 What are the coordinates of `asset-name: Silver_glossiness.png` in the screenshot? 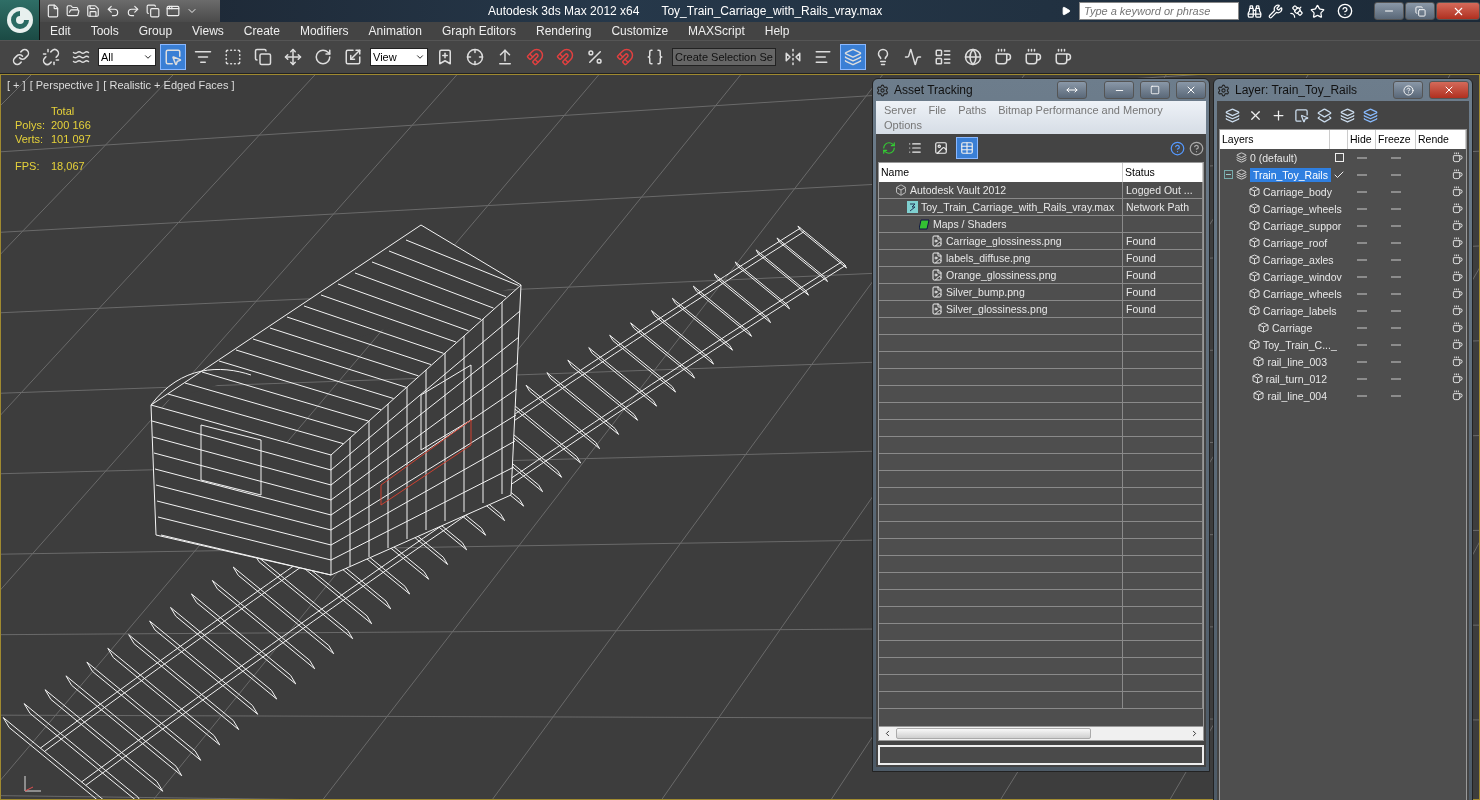 It's located at (997, 309).